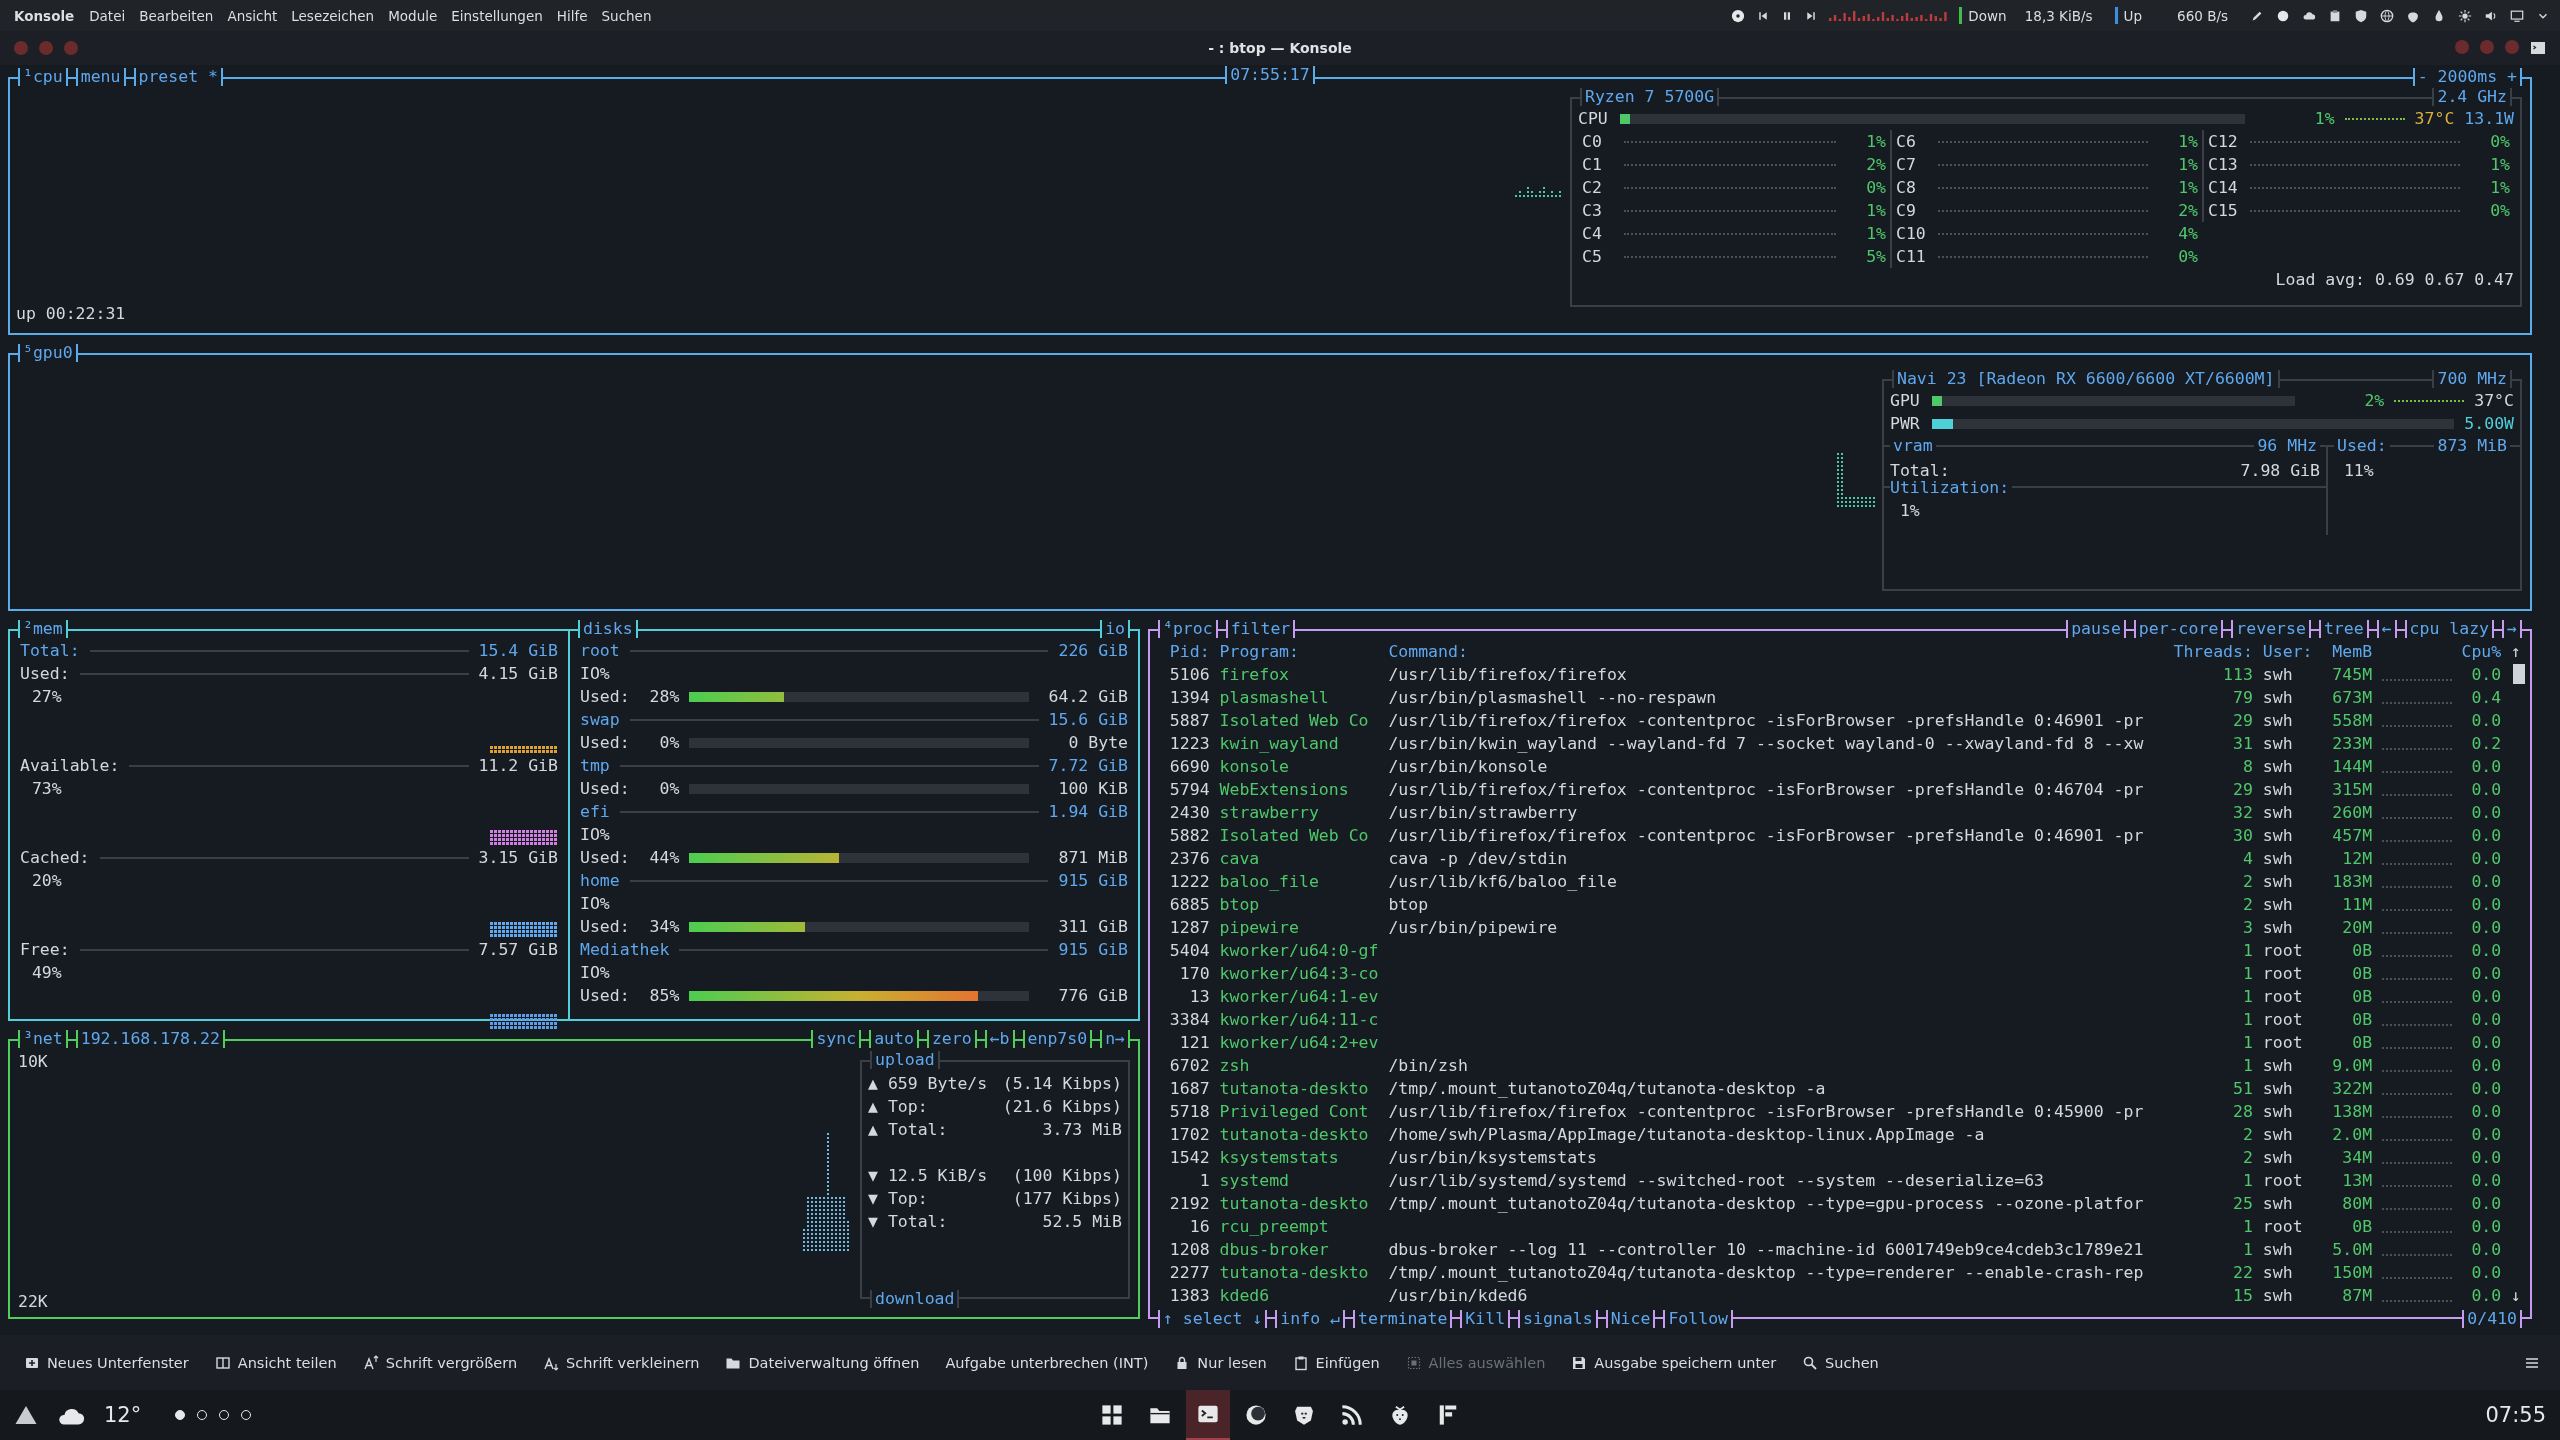 Image resolution: width=2560 pixels, height=1440 pixels. Describe the element at coordinates (836, 1039) in the screenshot. I see `panel-option: sync` at that location.